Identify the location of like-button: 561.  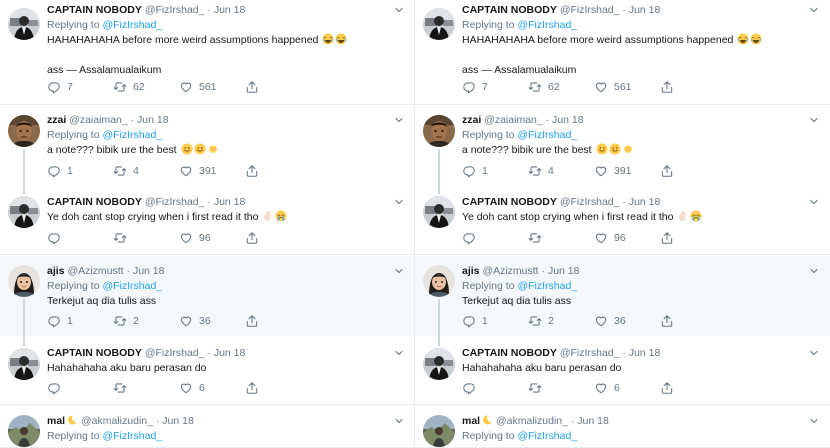
(627, 87).